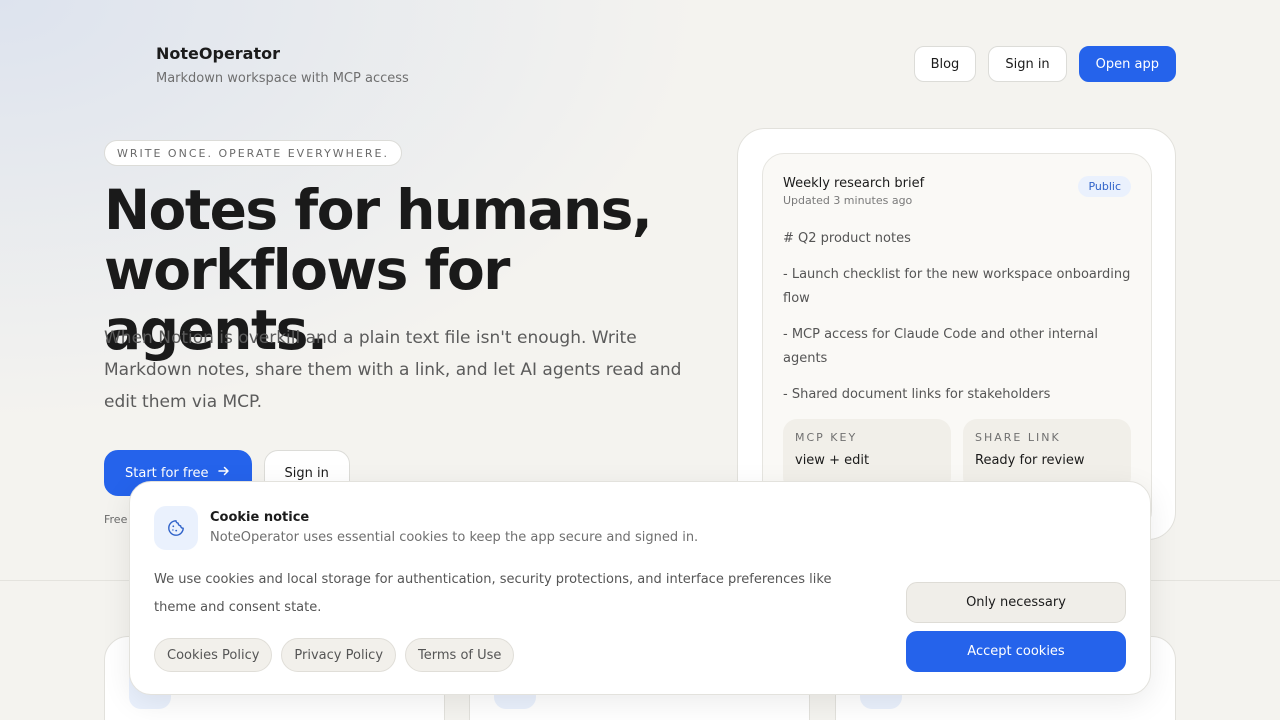 This screenshot has height=720, width=1280. What do you see at coordinates (826, 437) in the screenshot?
I see `tile-label: MCP KEY` at bounding box center [826, 437].